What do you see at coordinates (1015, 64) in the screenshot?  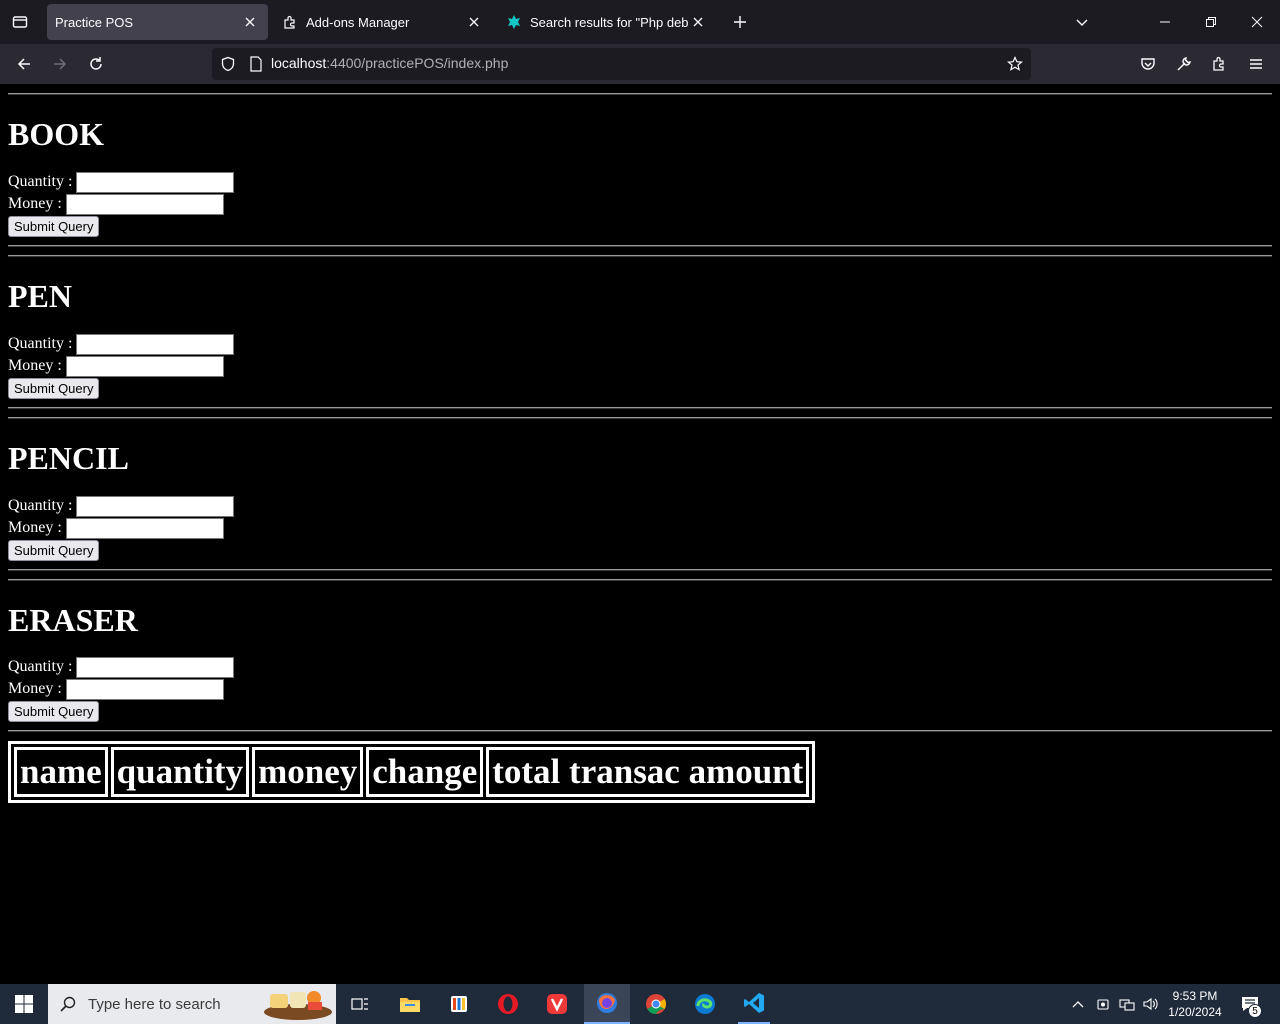 I see `bookmark-star-icon` at bounding box center [1015, 64].